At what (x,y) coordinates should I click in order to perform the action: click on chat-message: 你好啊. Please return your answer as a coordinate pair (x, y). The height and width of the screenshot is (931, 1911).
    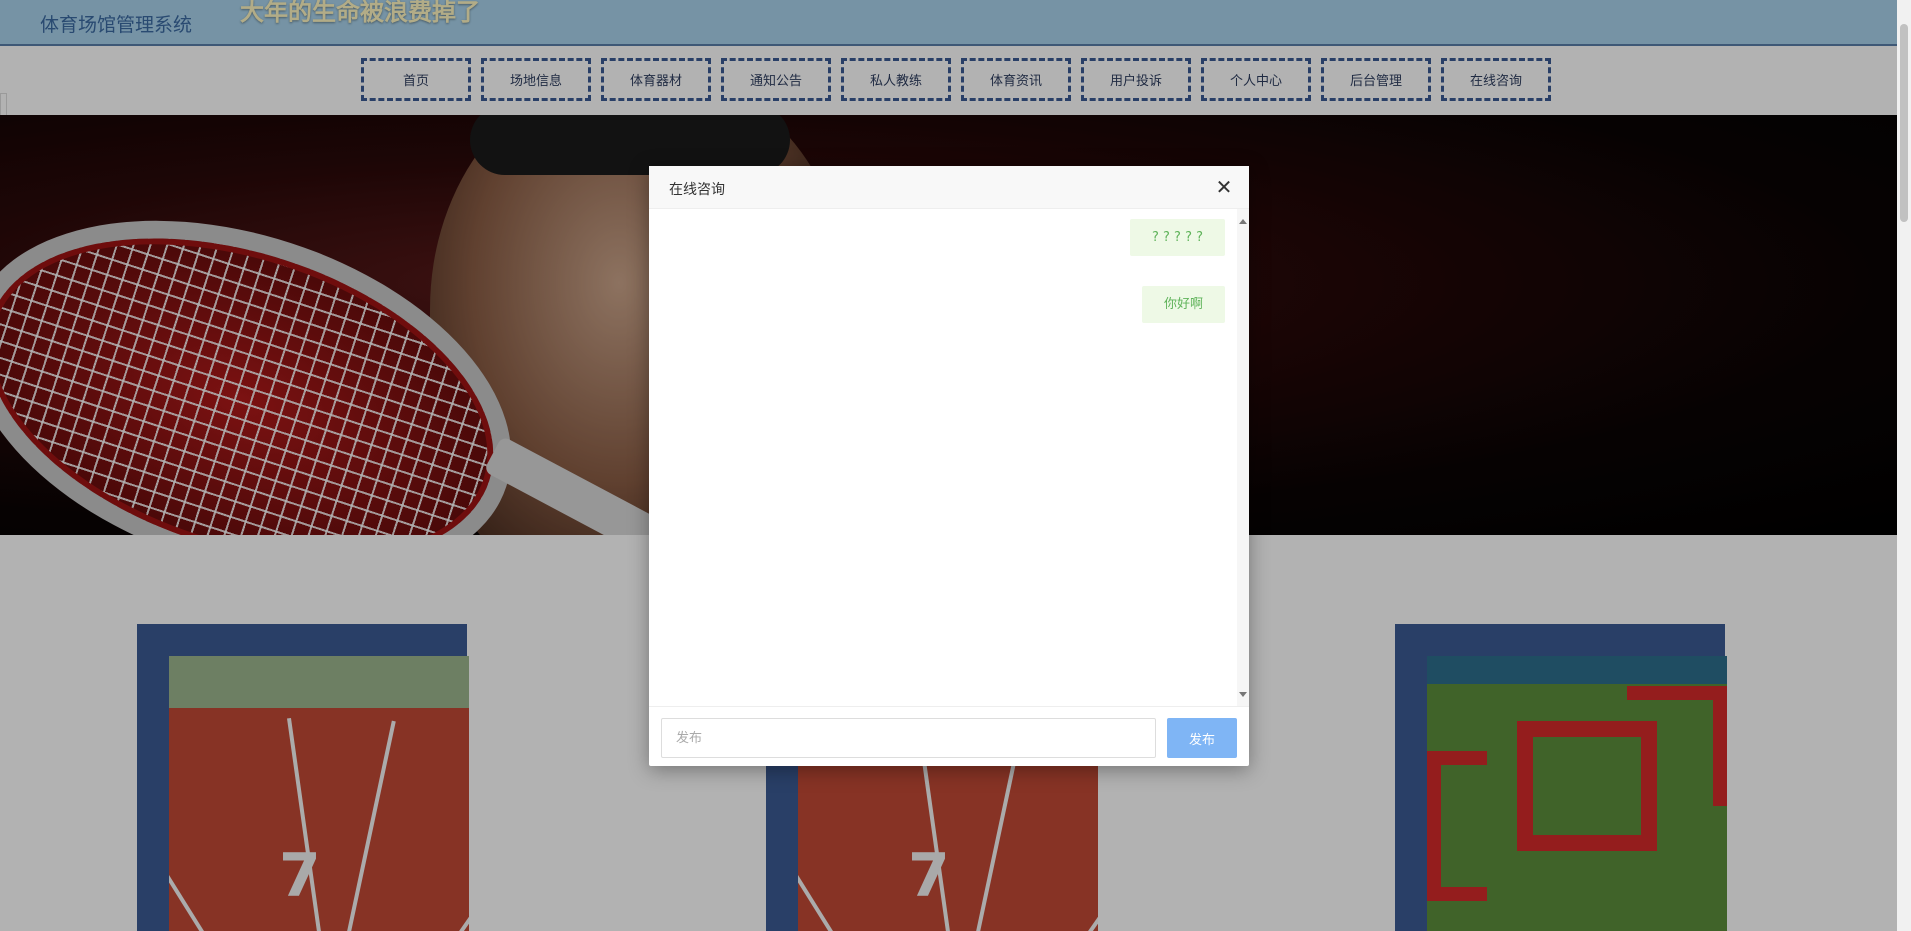
    Looking at the image, I should click on (1183, 304).